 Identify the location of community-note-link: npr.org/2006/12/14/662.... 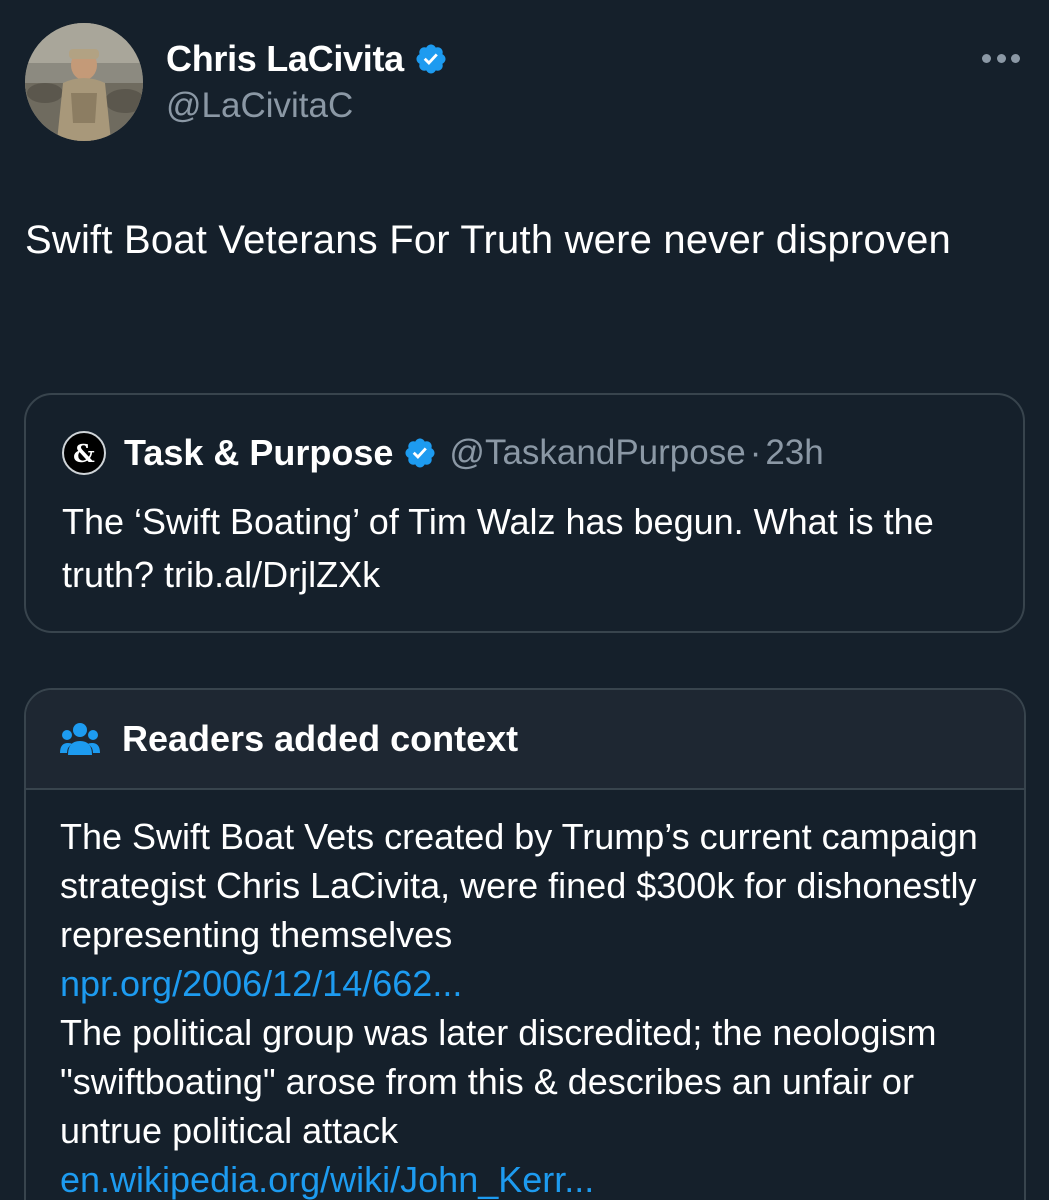
(530, 983).